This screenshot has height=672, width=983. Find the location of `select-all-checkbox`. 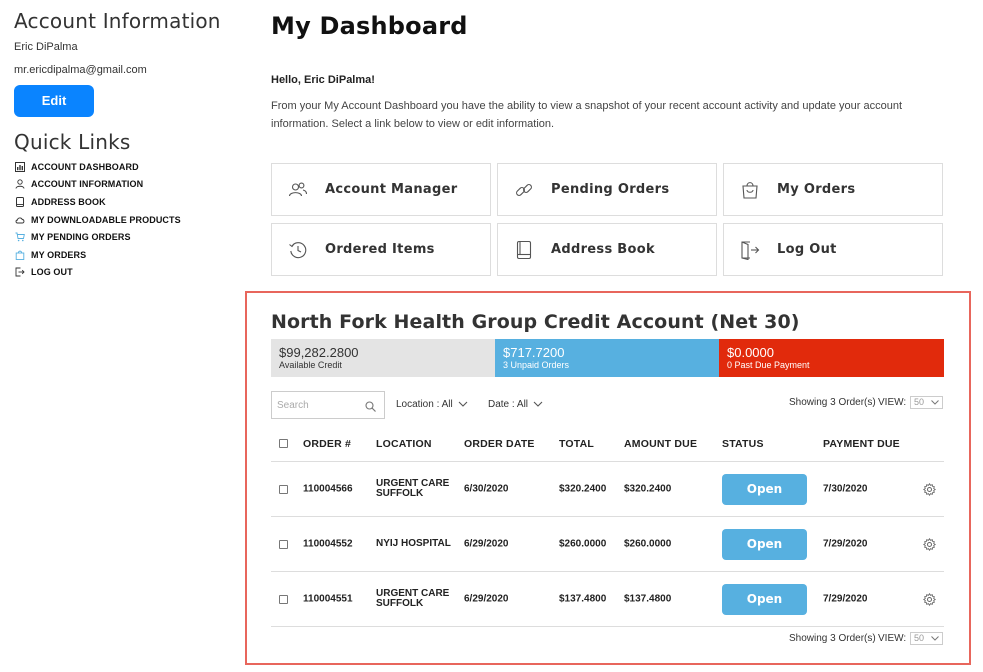

select-all-checkbox is located at coordinates (283, 443).